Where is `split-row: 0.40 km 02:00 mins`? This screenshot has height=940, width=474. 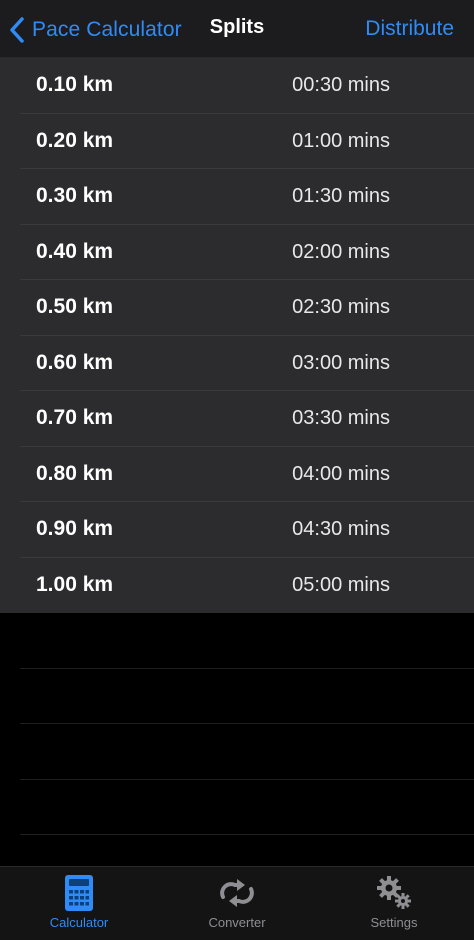
split-row: 0.40 km 02:00 mins is located at coordinates (237, 253).